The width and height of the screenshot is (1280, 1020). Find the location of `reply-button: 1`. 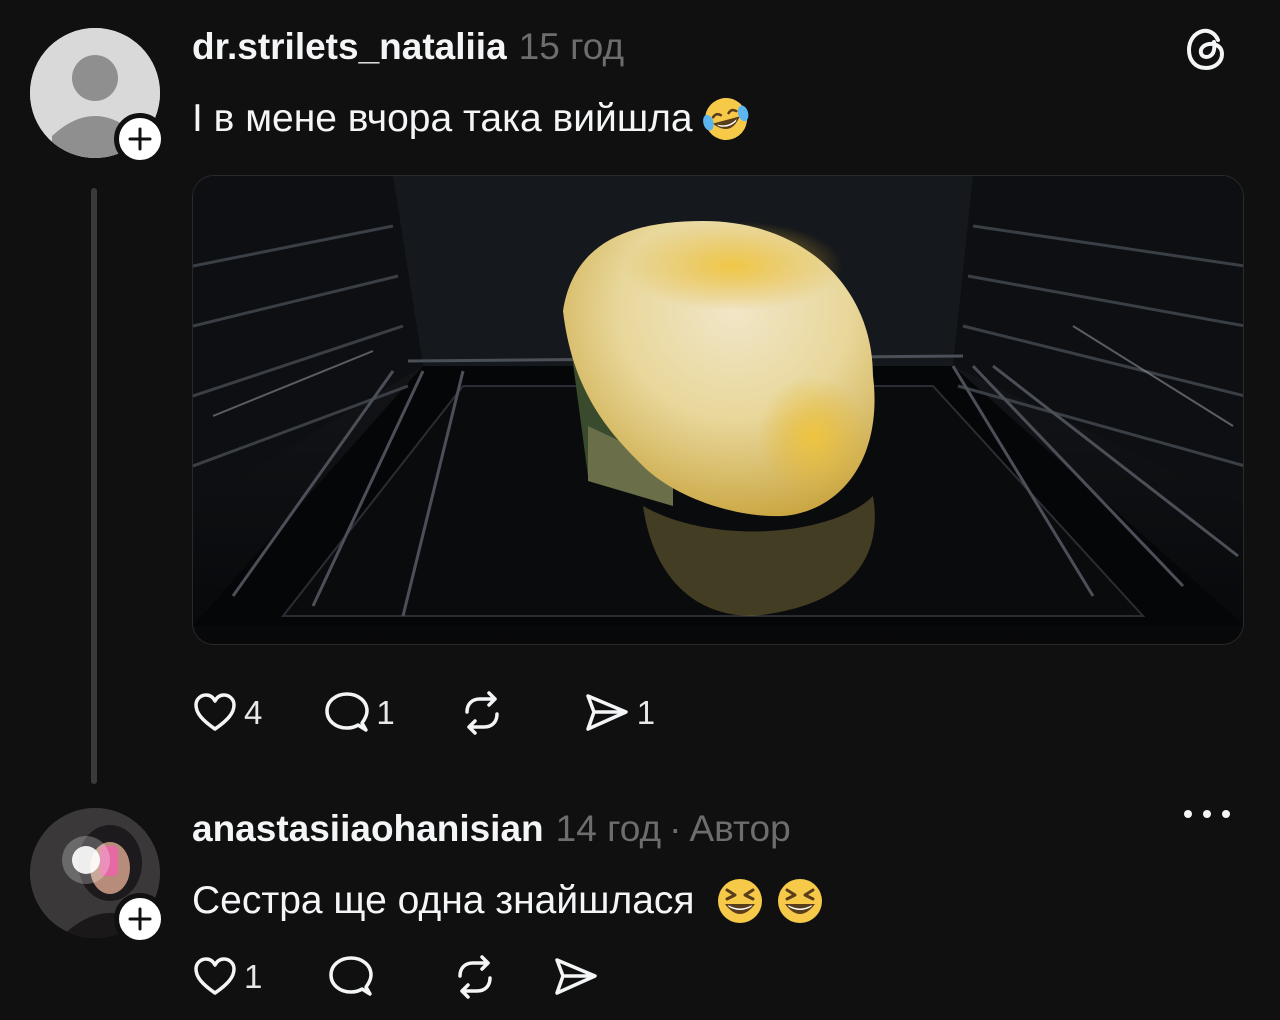

reply-button: 1 is located at coordinates (359, 713).